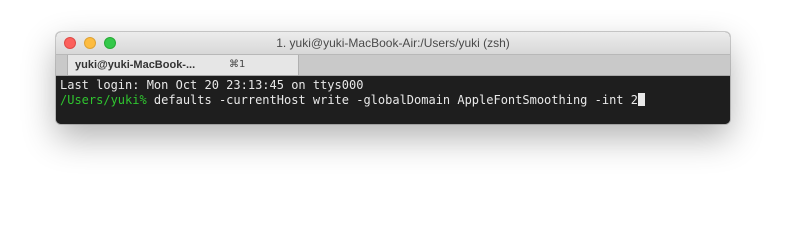 This screenshot has height=240, width=786. Describe the element at coordinates (393, 65) in the screenshot. I see `tab-bar: yuki@yuki-MacBook-... ⌘1` at that location.